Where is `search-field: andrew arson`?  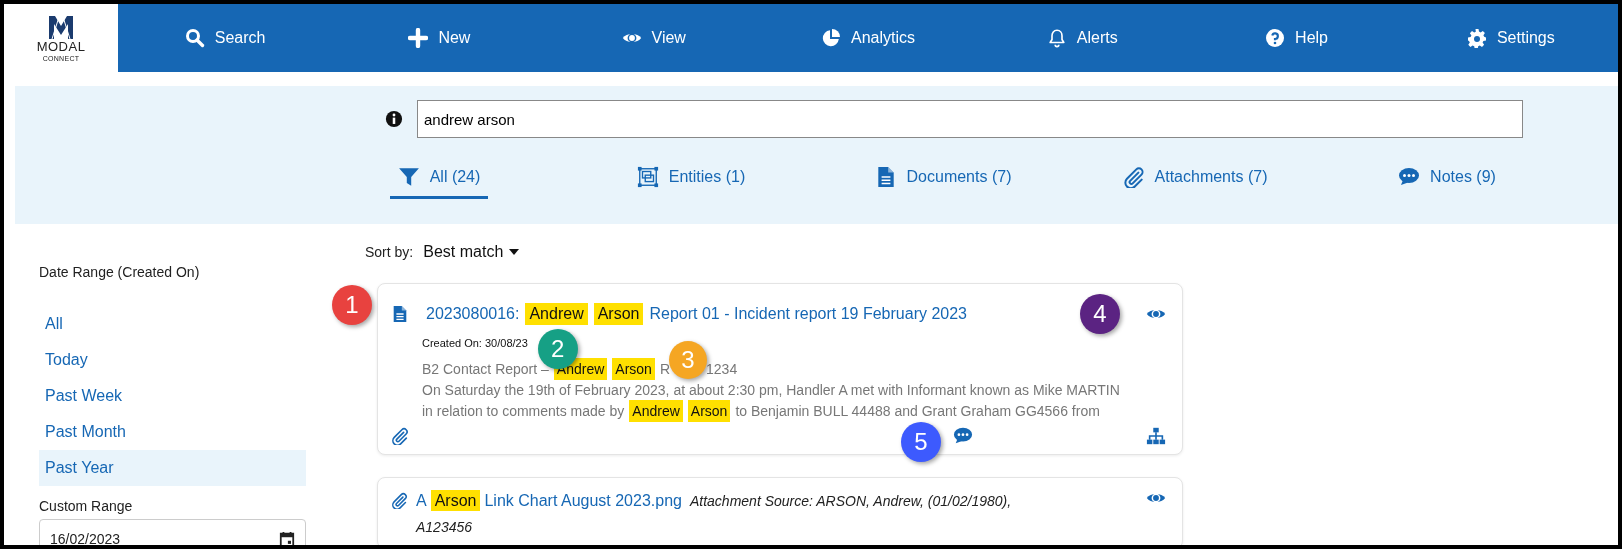 search-field: andrew arson is located at coordinates (970, 119).